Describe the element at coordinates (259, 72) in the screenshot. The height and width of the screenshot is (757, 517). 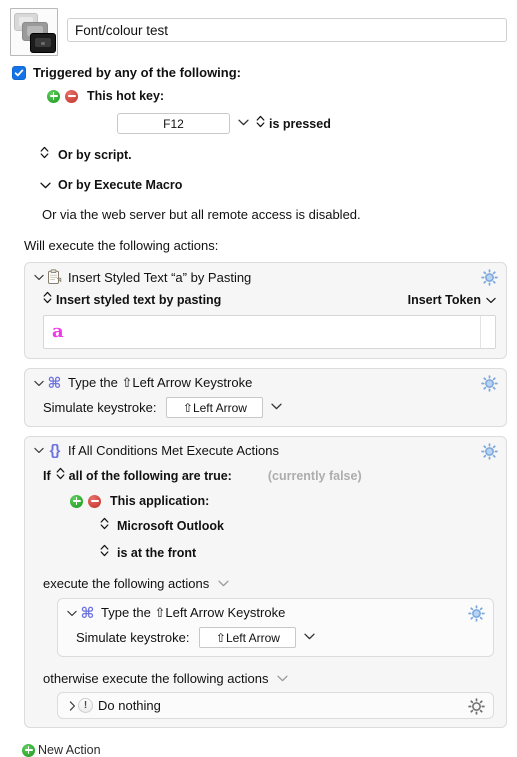
I see `trigger-enable-row: Triggered by any of the following:` at that location.